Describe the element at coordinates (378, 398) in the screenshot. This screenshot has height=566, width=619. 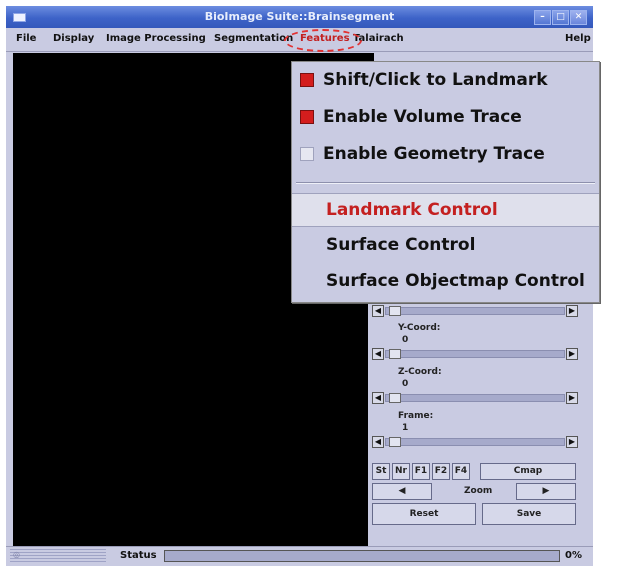
I see `z-coord-decrease-button: ◀` at that location.